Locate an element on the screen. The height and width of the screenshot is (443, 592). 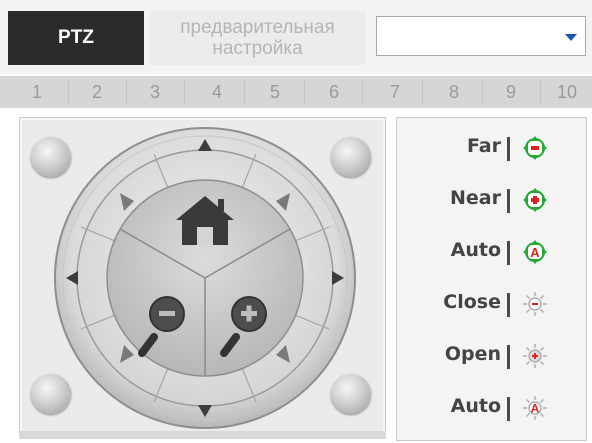
preset-number-2: 2 is located at coordinates (97, 92).